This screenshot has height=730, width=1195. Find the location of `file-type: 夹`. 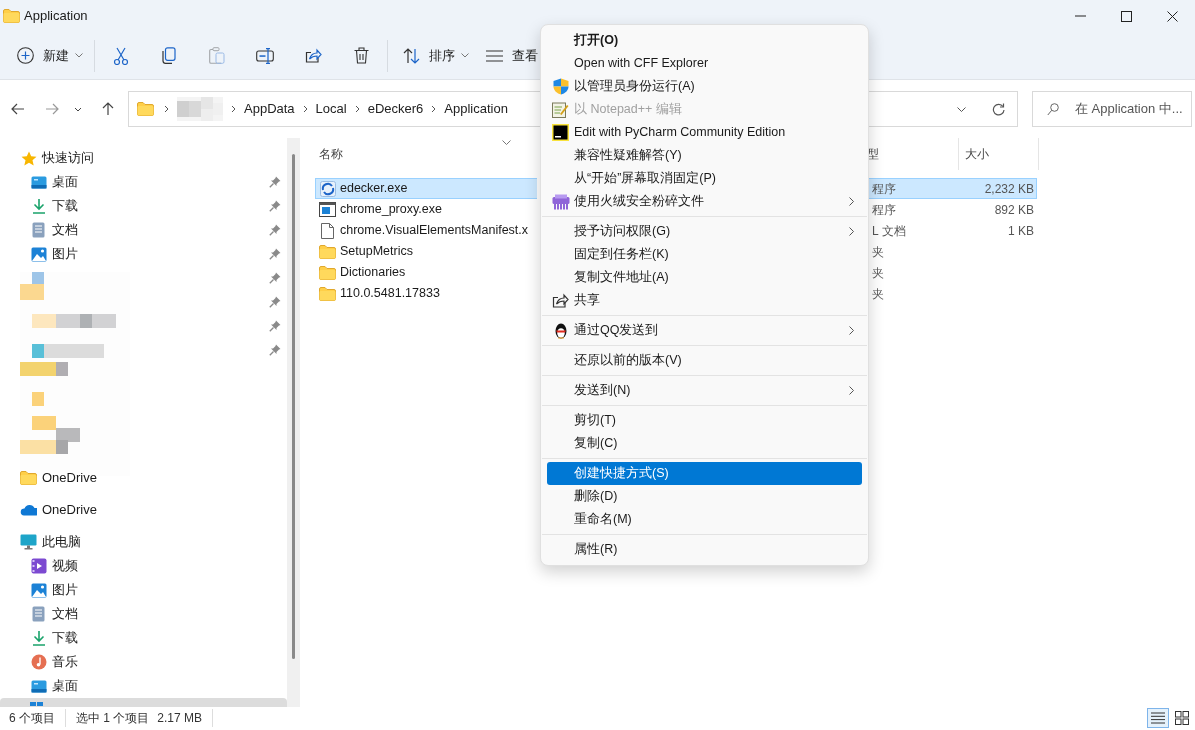

file-type: 夹 is located at coordinates (878, 252).